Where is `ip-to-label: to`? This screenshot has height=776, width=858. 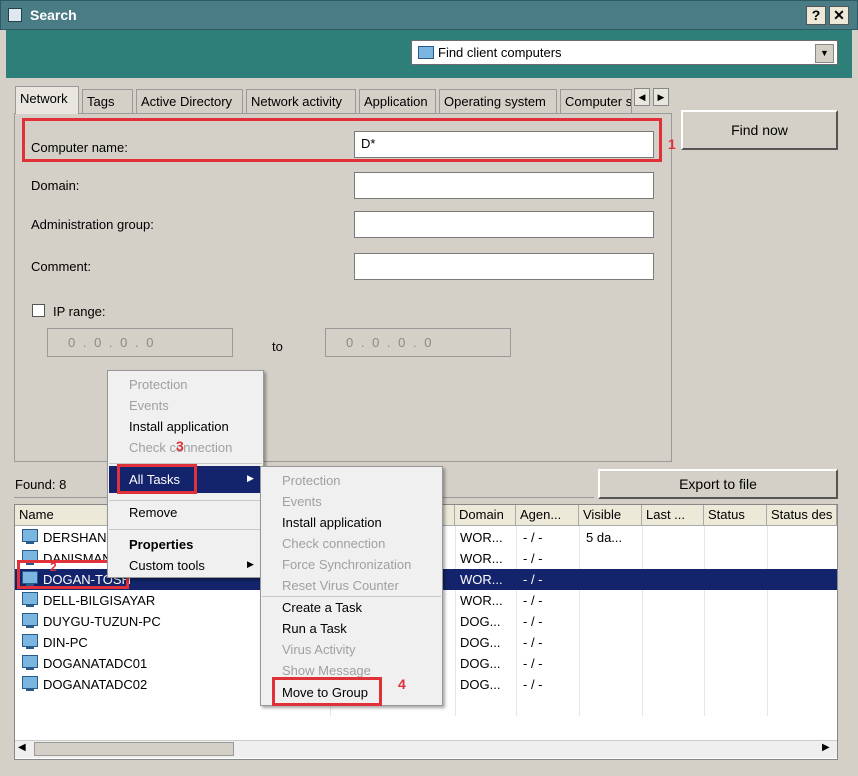 ip-to-label: to is located at coordinates (277, 346).